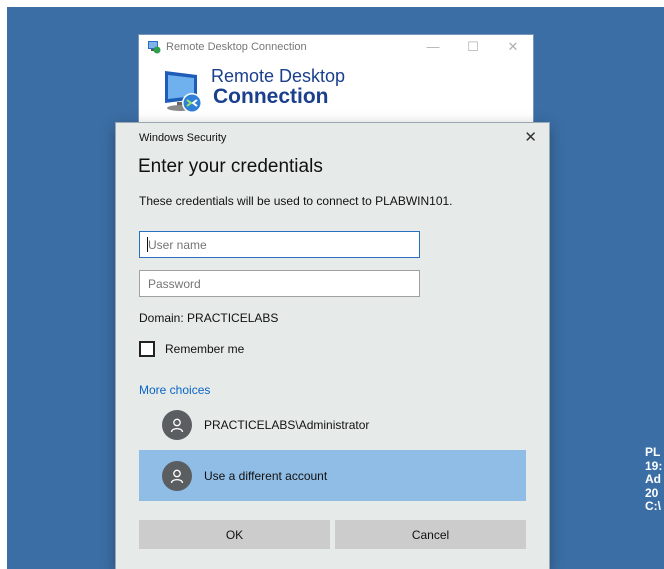  I want to click on cancel-button: Cancel, so click(430, 534).